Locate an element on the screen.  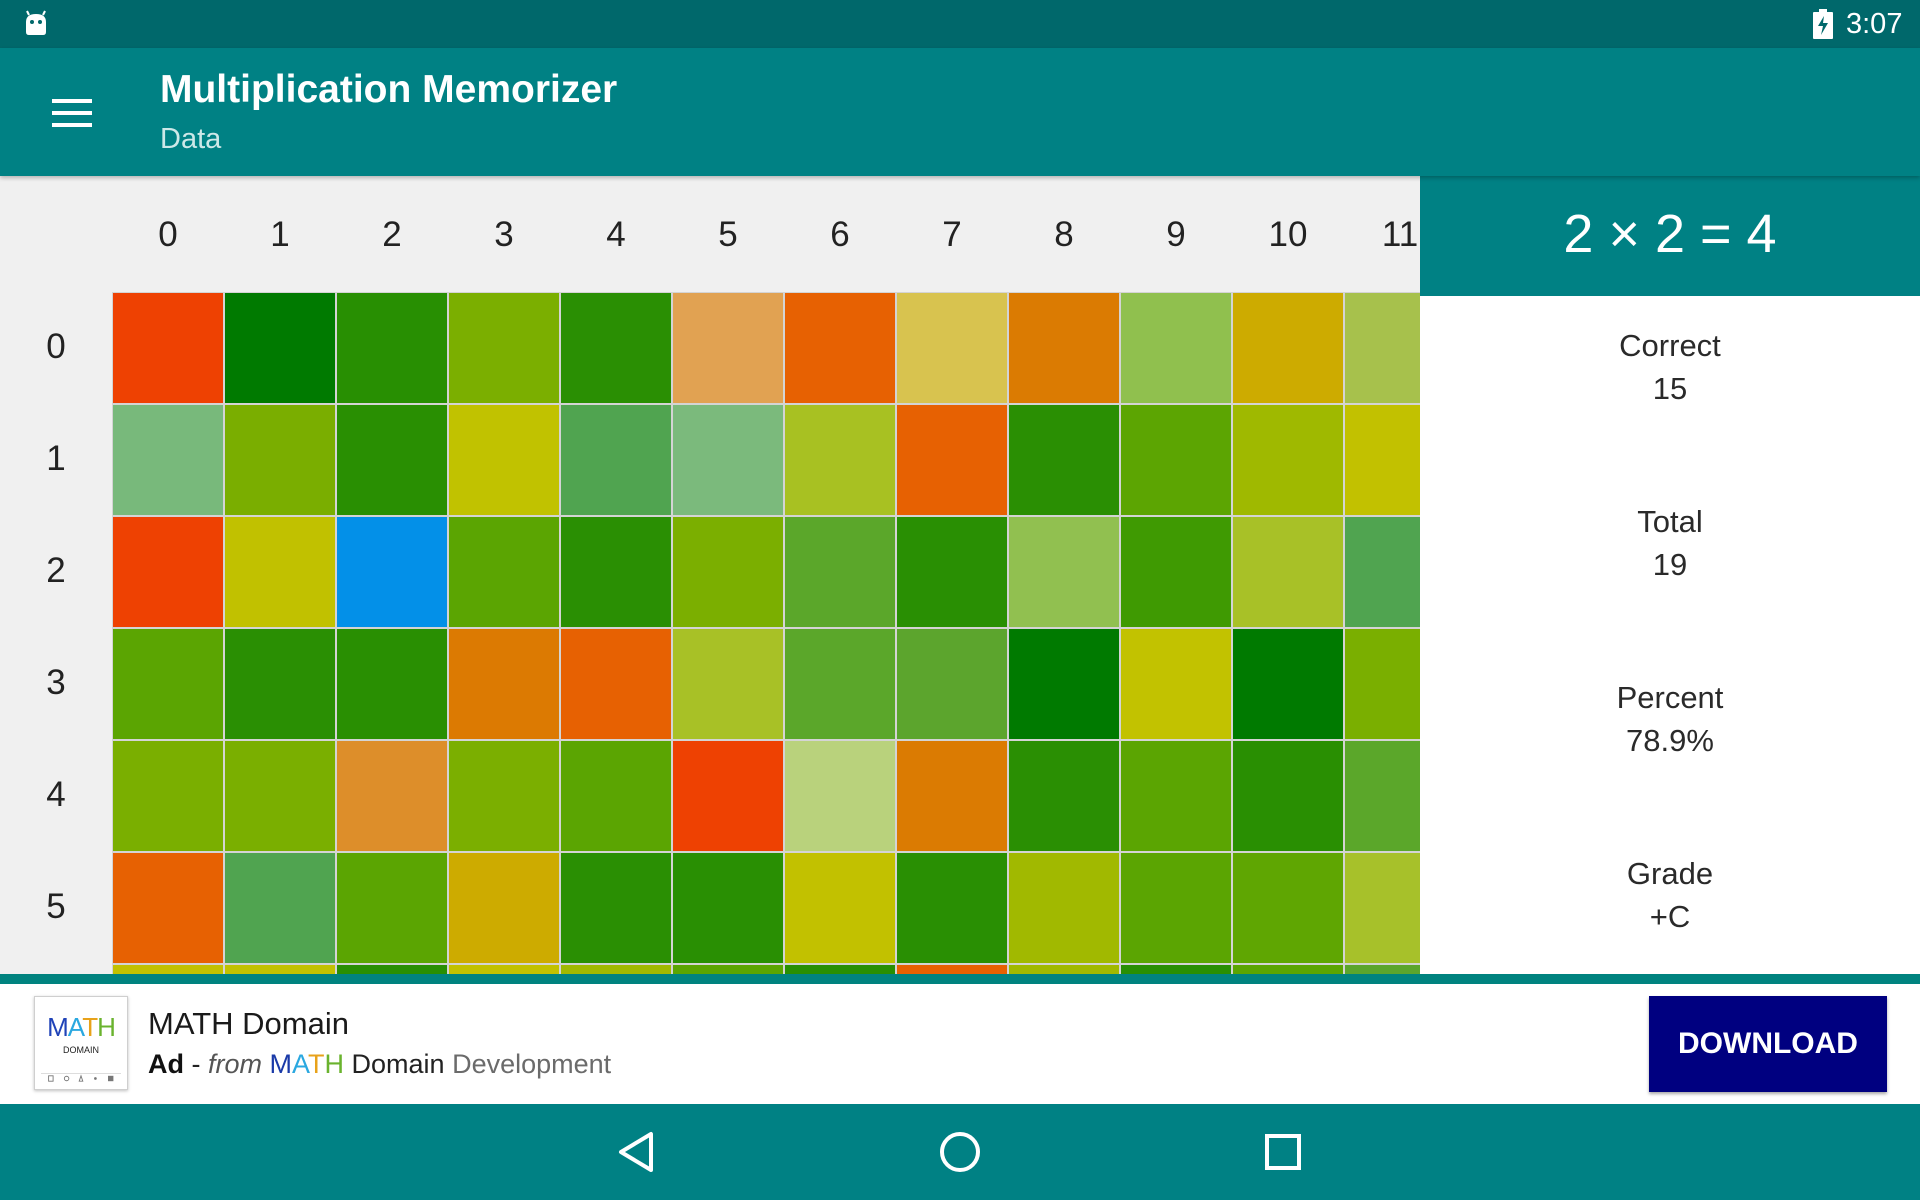
stat-label: Grade is located at coordinates (1670, 873).